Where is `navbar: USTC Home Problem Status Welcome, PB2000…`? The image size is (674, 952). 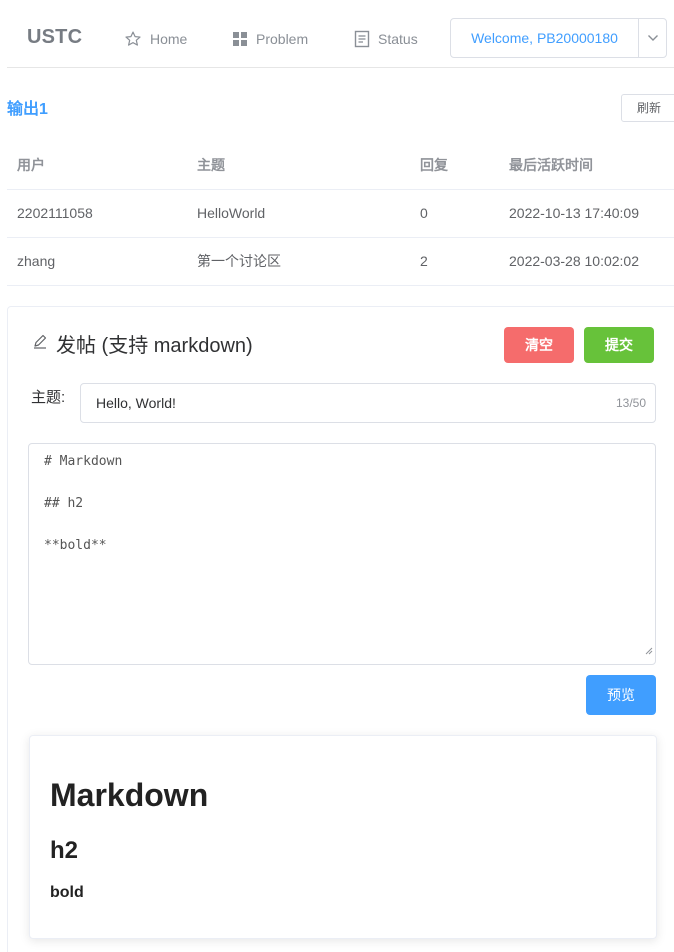
navbar: USTC Home Problem Status Welcome, PB2000… is located at coordinates (340, 34).